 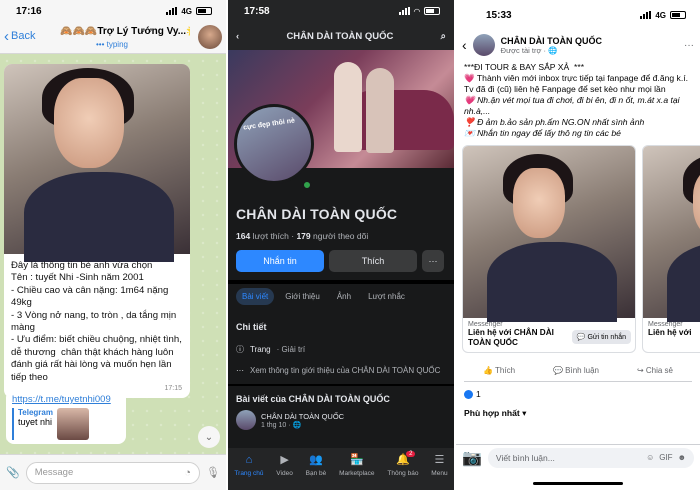 What do you see at coordinates (313, 399) in the screenshot?
I see `posts-title: Bài viết của CHÂN DÀI TOÀN QUỐC` at bounding box center [313, 399].